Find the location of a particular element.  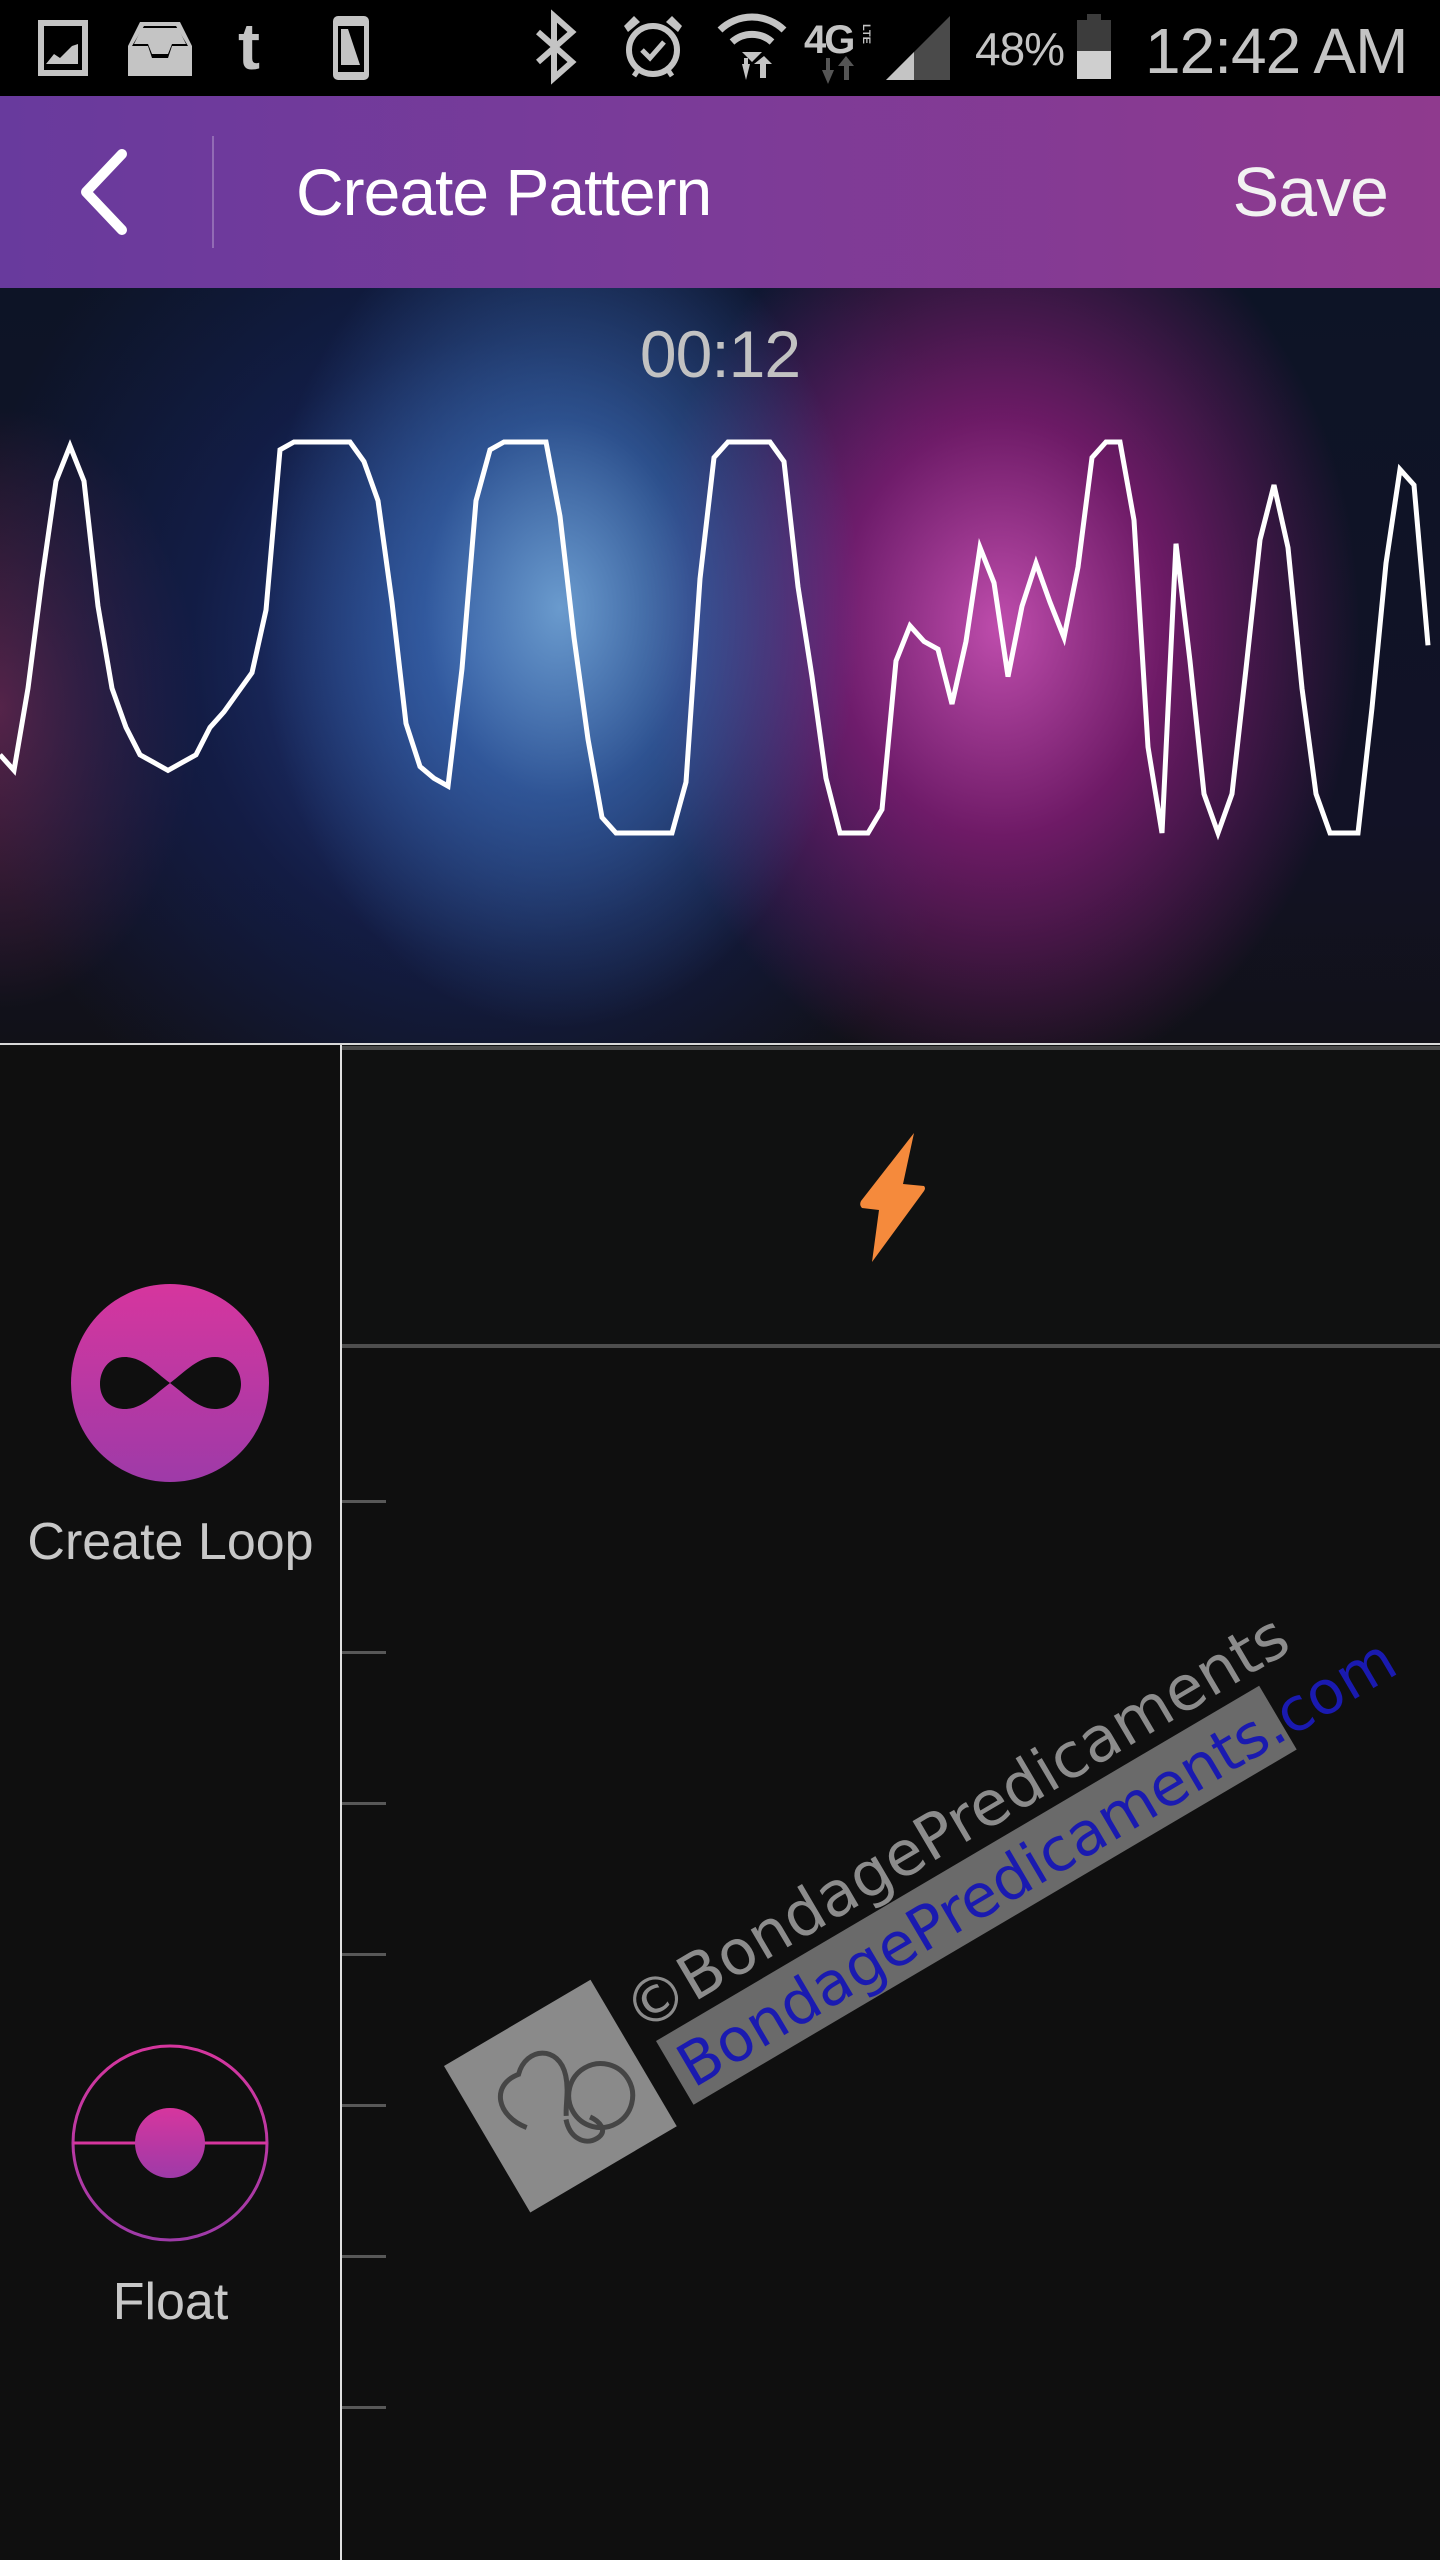

bluetooth-icon is located at coordinates (556, 47).